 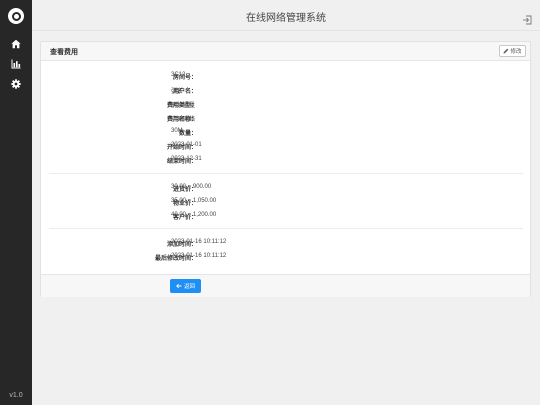 I want to click on detail-row-end-time: 结束时间： 2023-12-31, so click(x=286, y=160).